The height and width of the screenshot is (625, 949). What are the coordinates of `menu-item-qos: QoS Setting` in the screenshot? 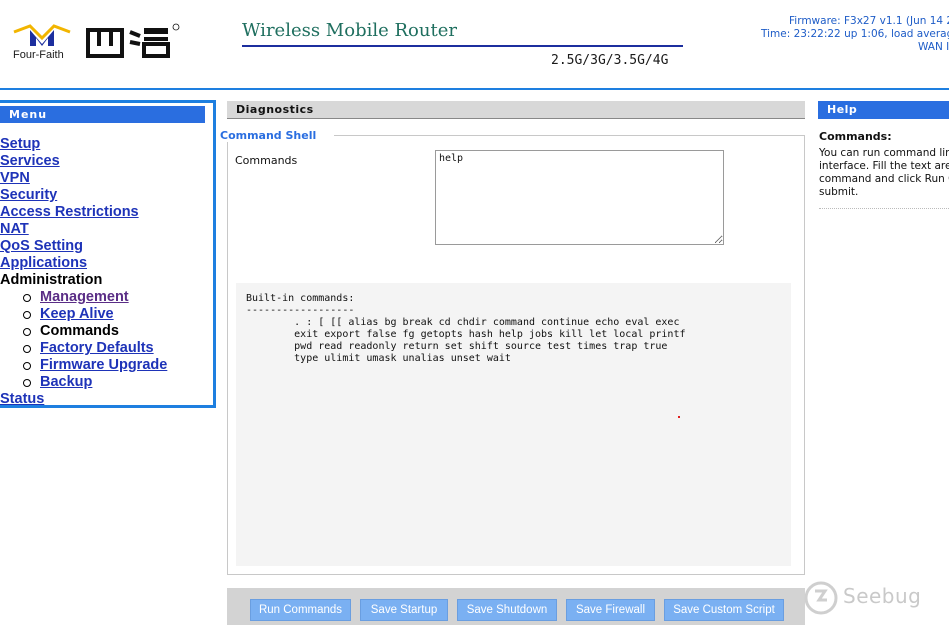 It's located at (83, 246).